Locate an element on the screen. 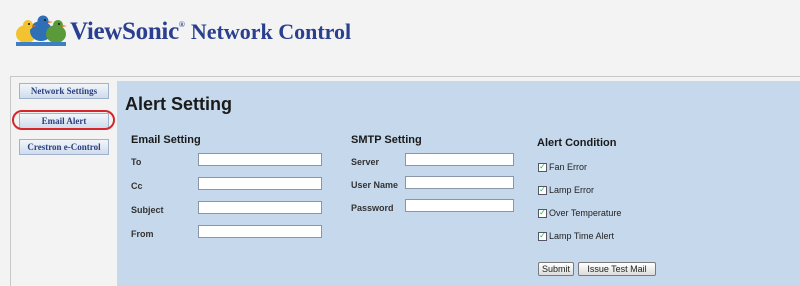  password-label: Password is located at coordinates (372, 208).